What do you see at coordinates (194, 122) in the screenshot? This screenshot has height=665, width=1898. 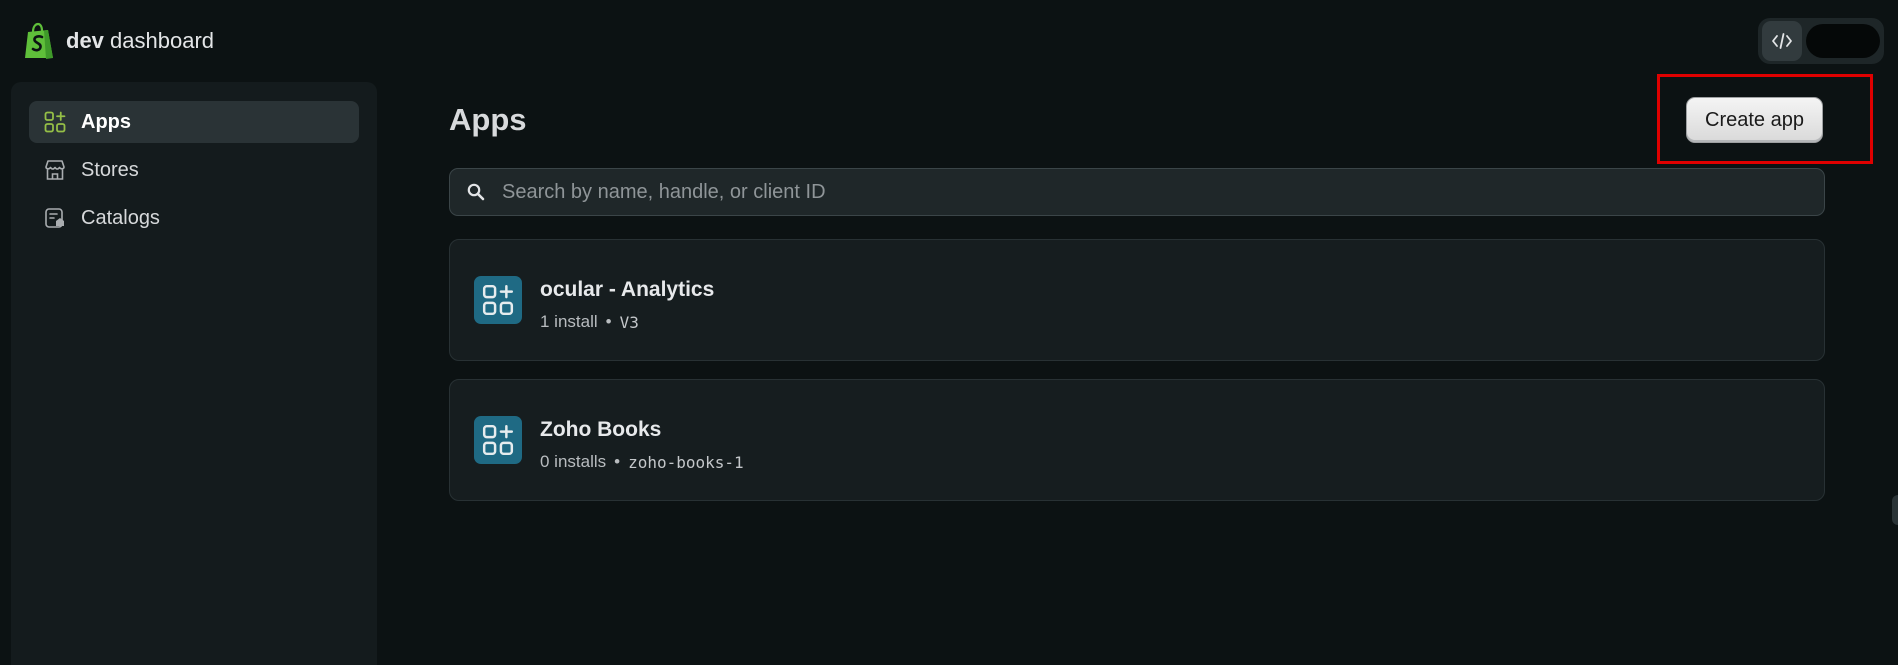 I see `sidebar-item-apps: Apps` at bounding box center [194, 122].